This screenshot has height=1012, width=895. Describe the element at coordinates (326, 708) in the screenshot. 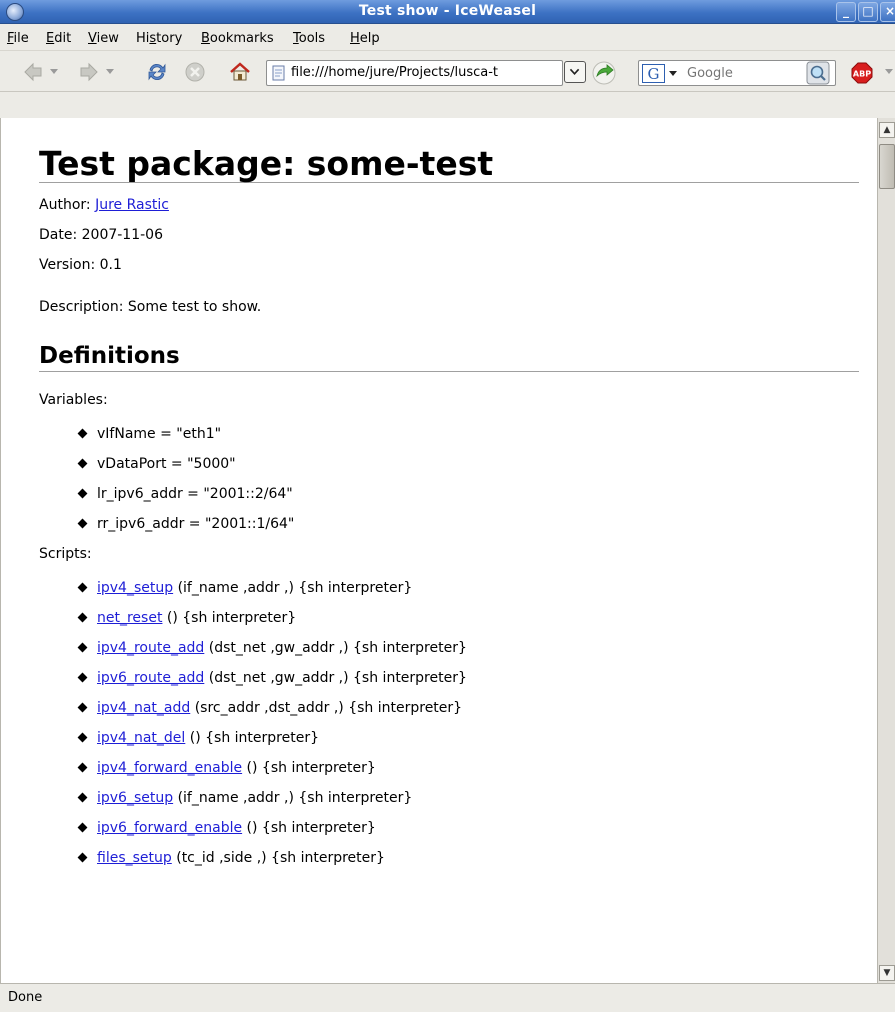

I see `script-signature: (src_addr ,dst_addr ,) {sh interpreter}` at that location.